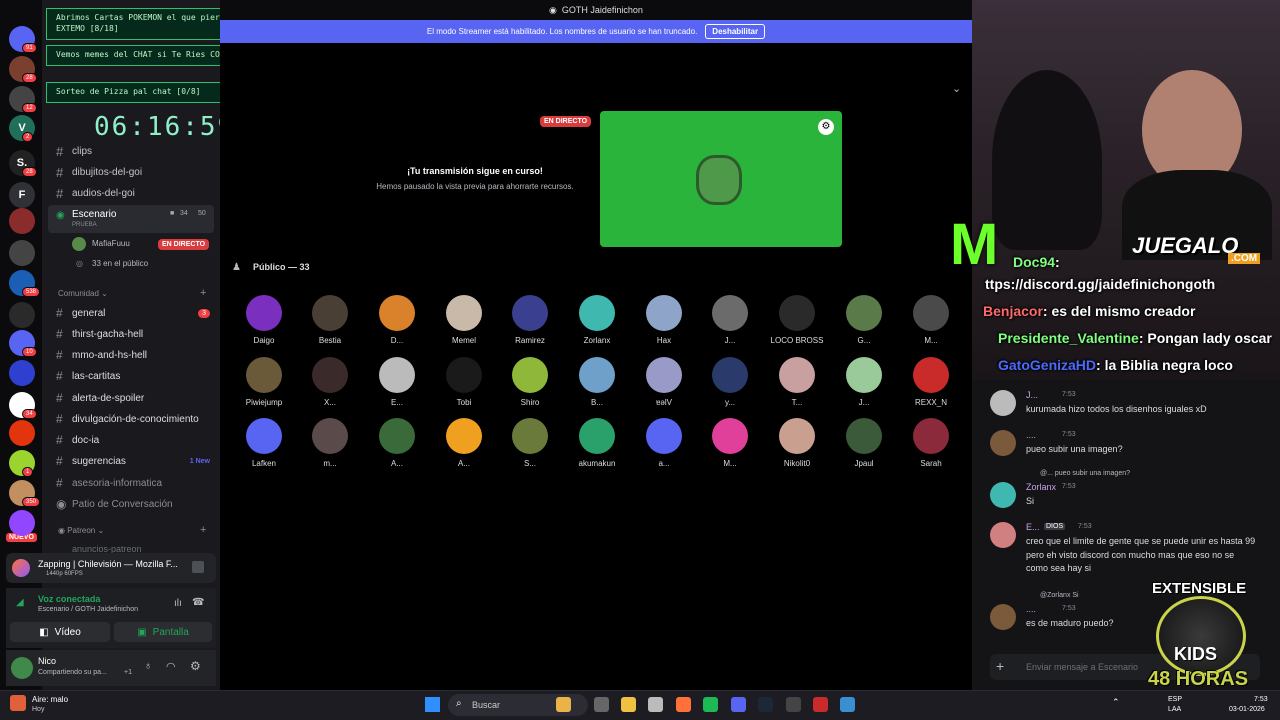 This screenshot has width=1280, height=720. What do you see at coordinates (330, 320) in the screenshot?
I see `audience-member: Bestia` at bounding box center [330, 320].